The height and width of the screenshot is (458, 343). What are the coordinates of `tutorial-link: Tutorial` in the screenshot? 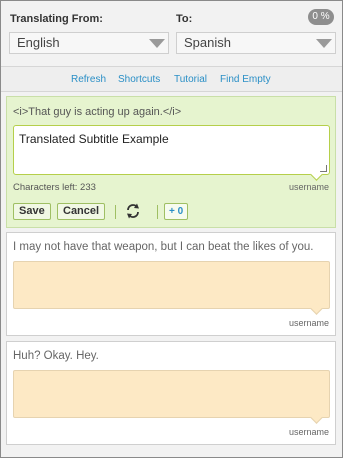 It's located at (190, 79).